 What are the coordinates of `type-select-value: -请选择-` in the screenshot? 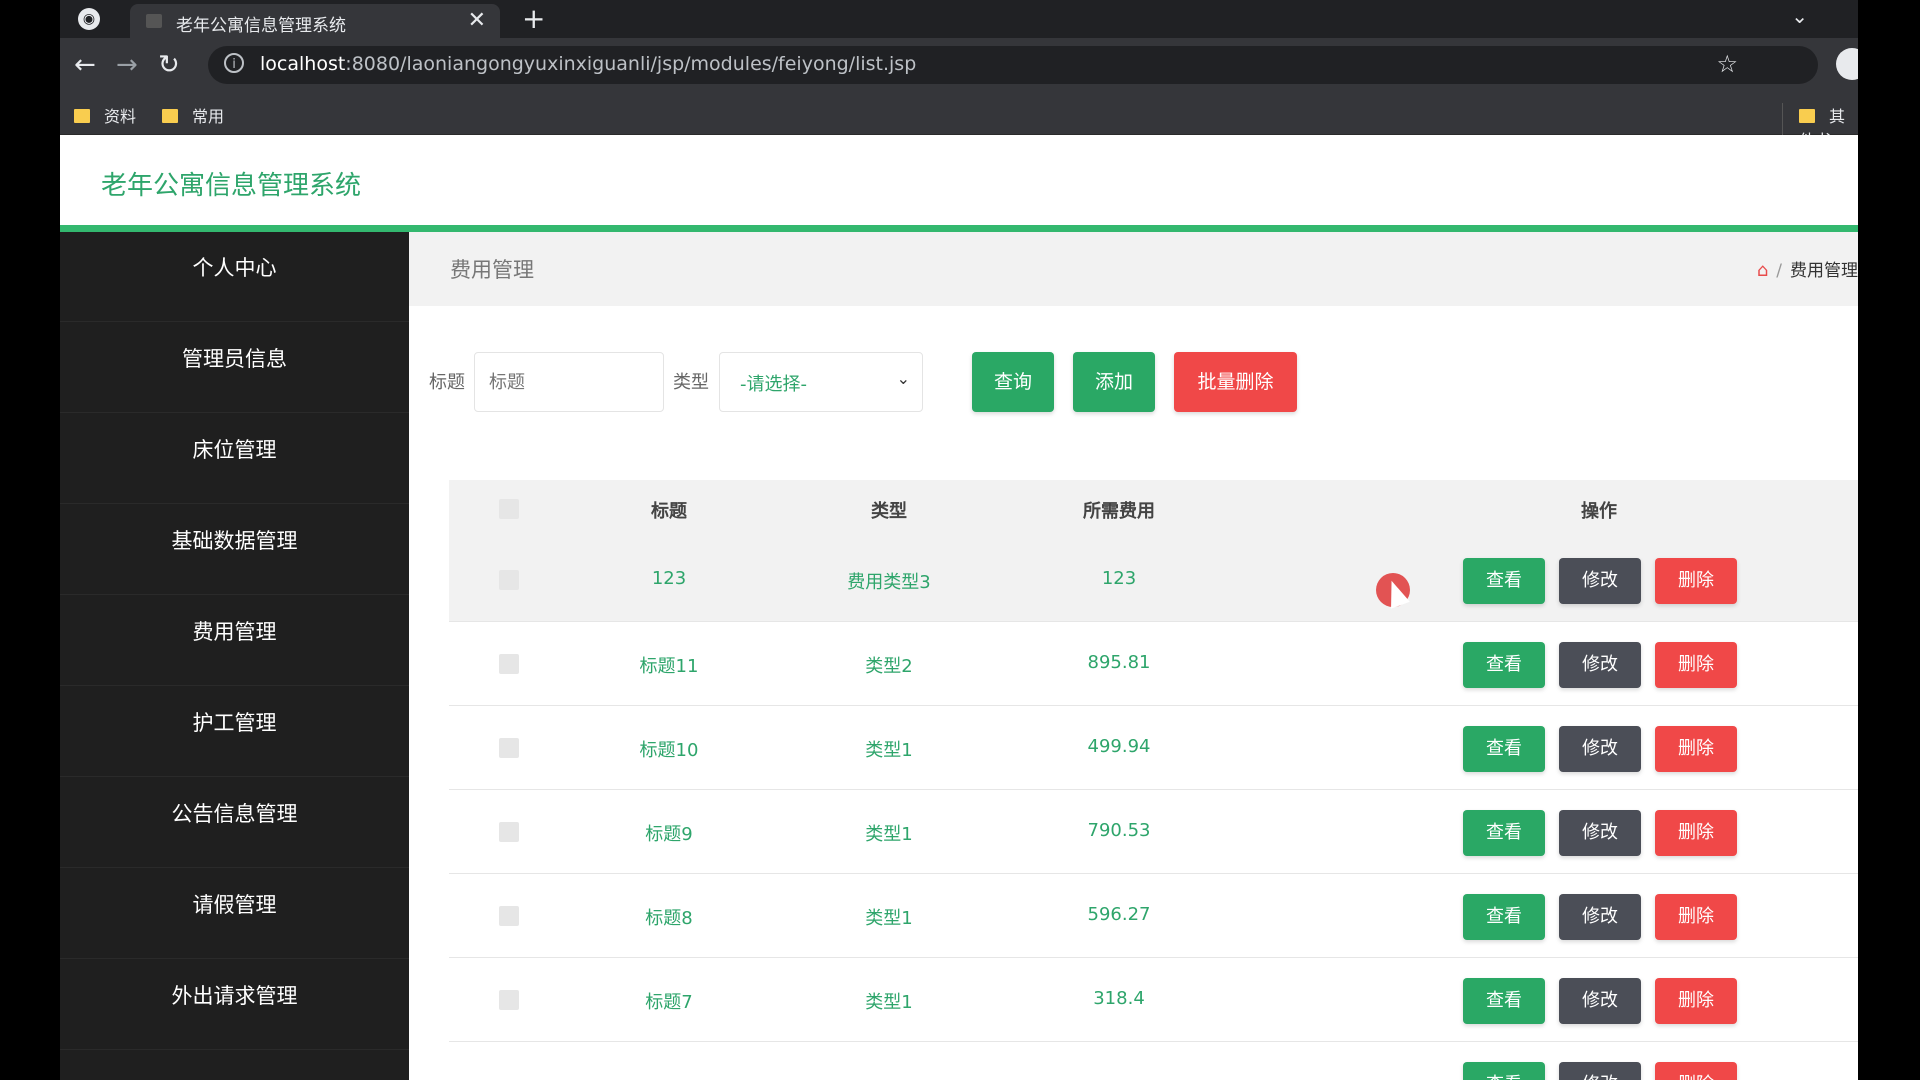 It's located at (773, 384).